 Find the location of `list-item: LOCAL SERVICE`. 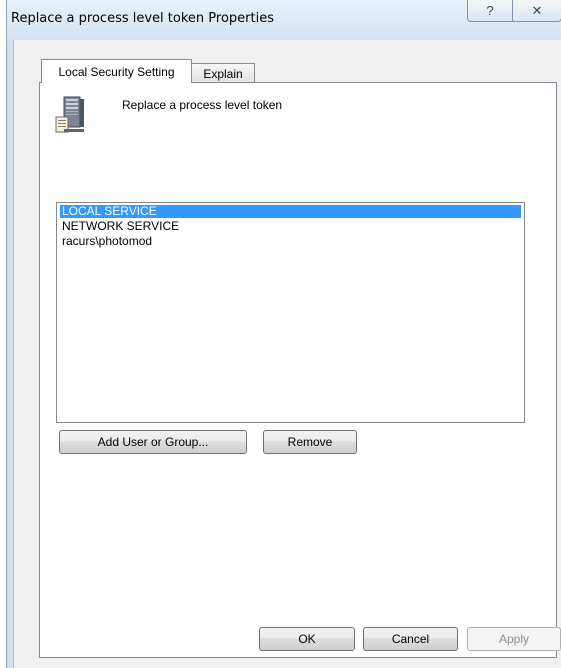

list-item: LOCAL SERVICE is located at coordinates (290, 211).